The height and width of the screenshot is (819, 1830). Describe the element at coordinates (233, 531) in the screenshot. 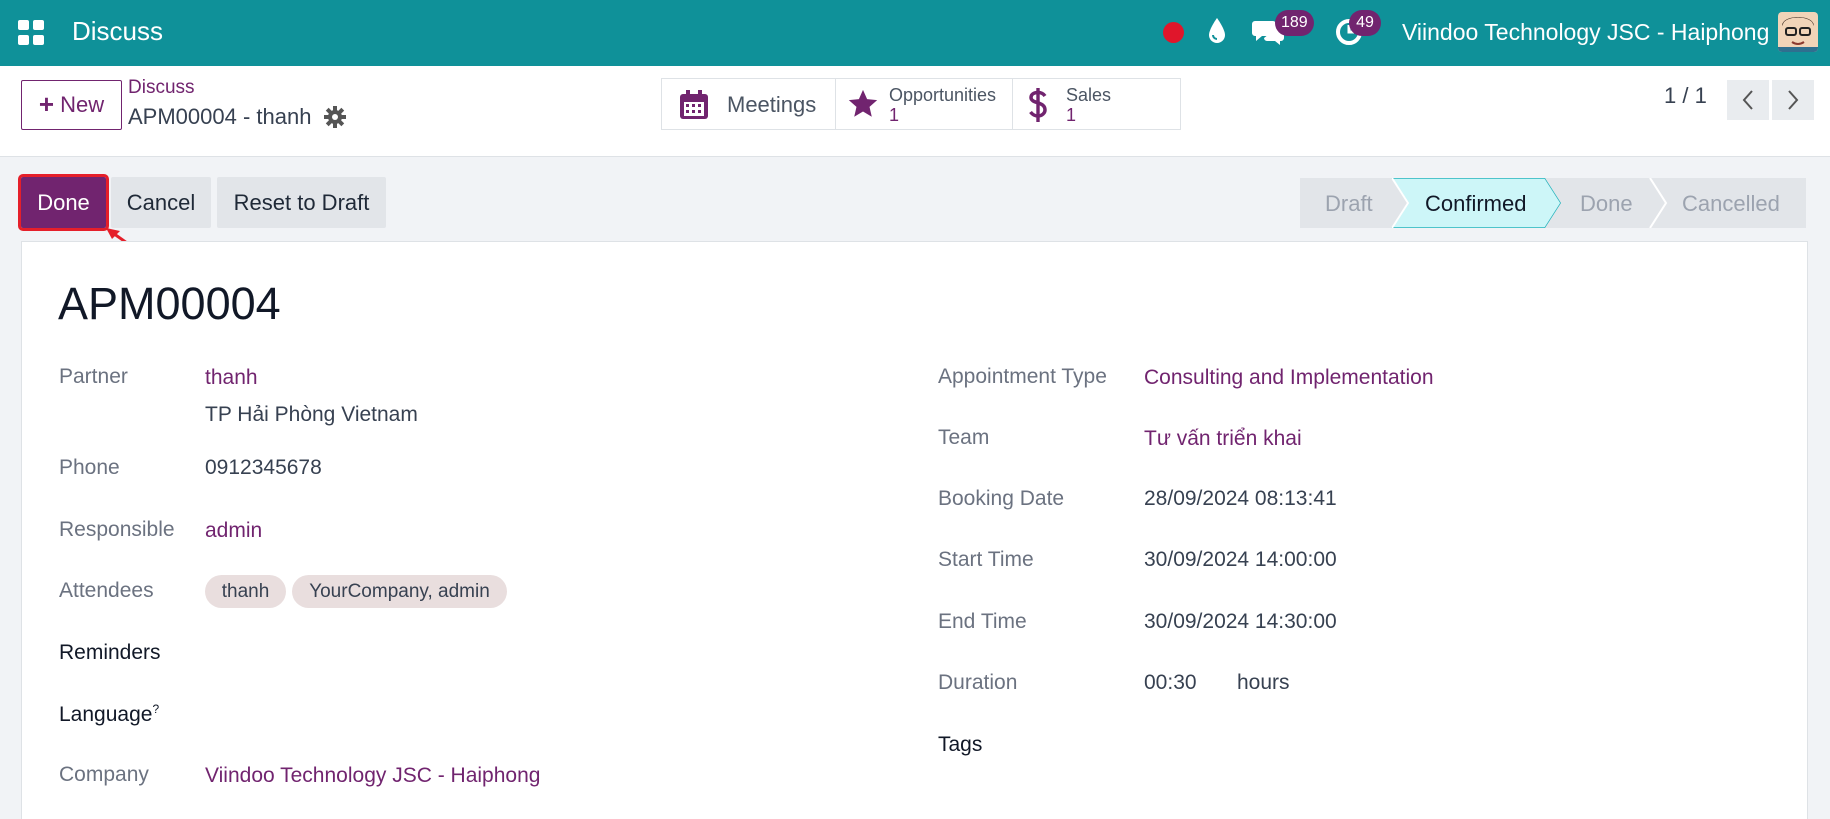

I see `responsible-field: admin` at that location.